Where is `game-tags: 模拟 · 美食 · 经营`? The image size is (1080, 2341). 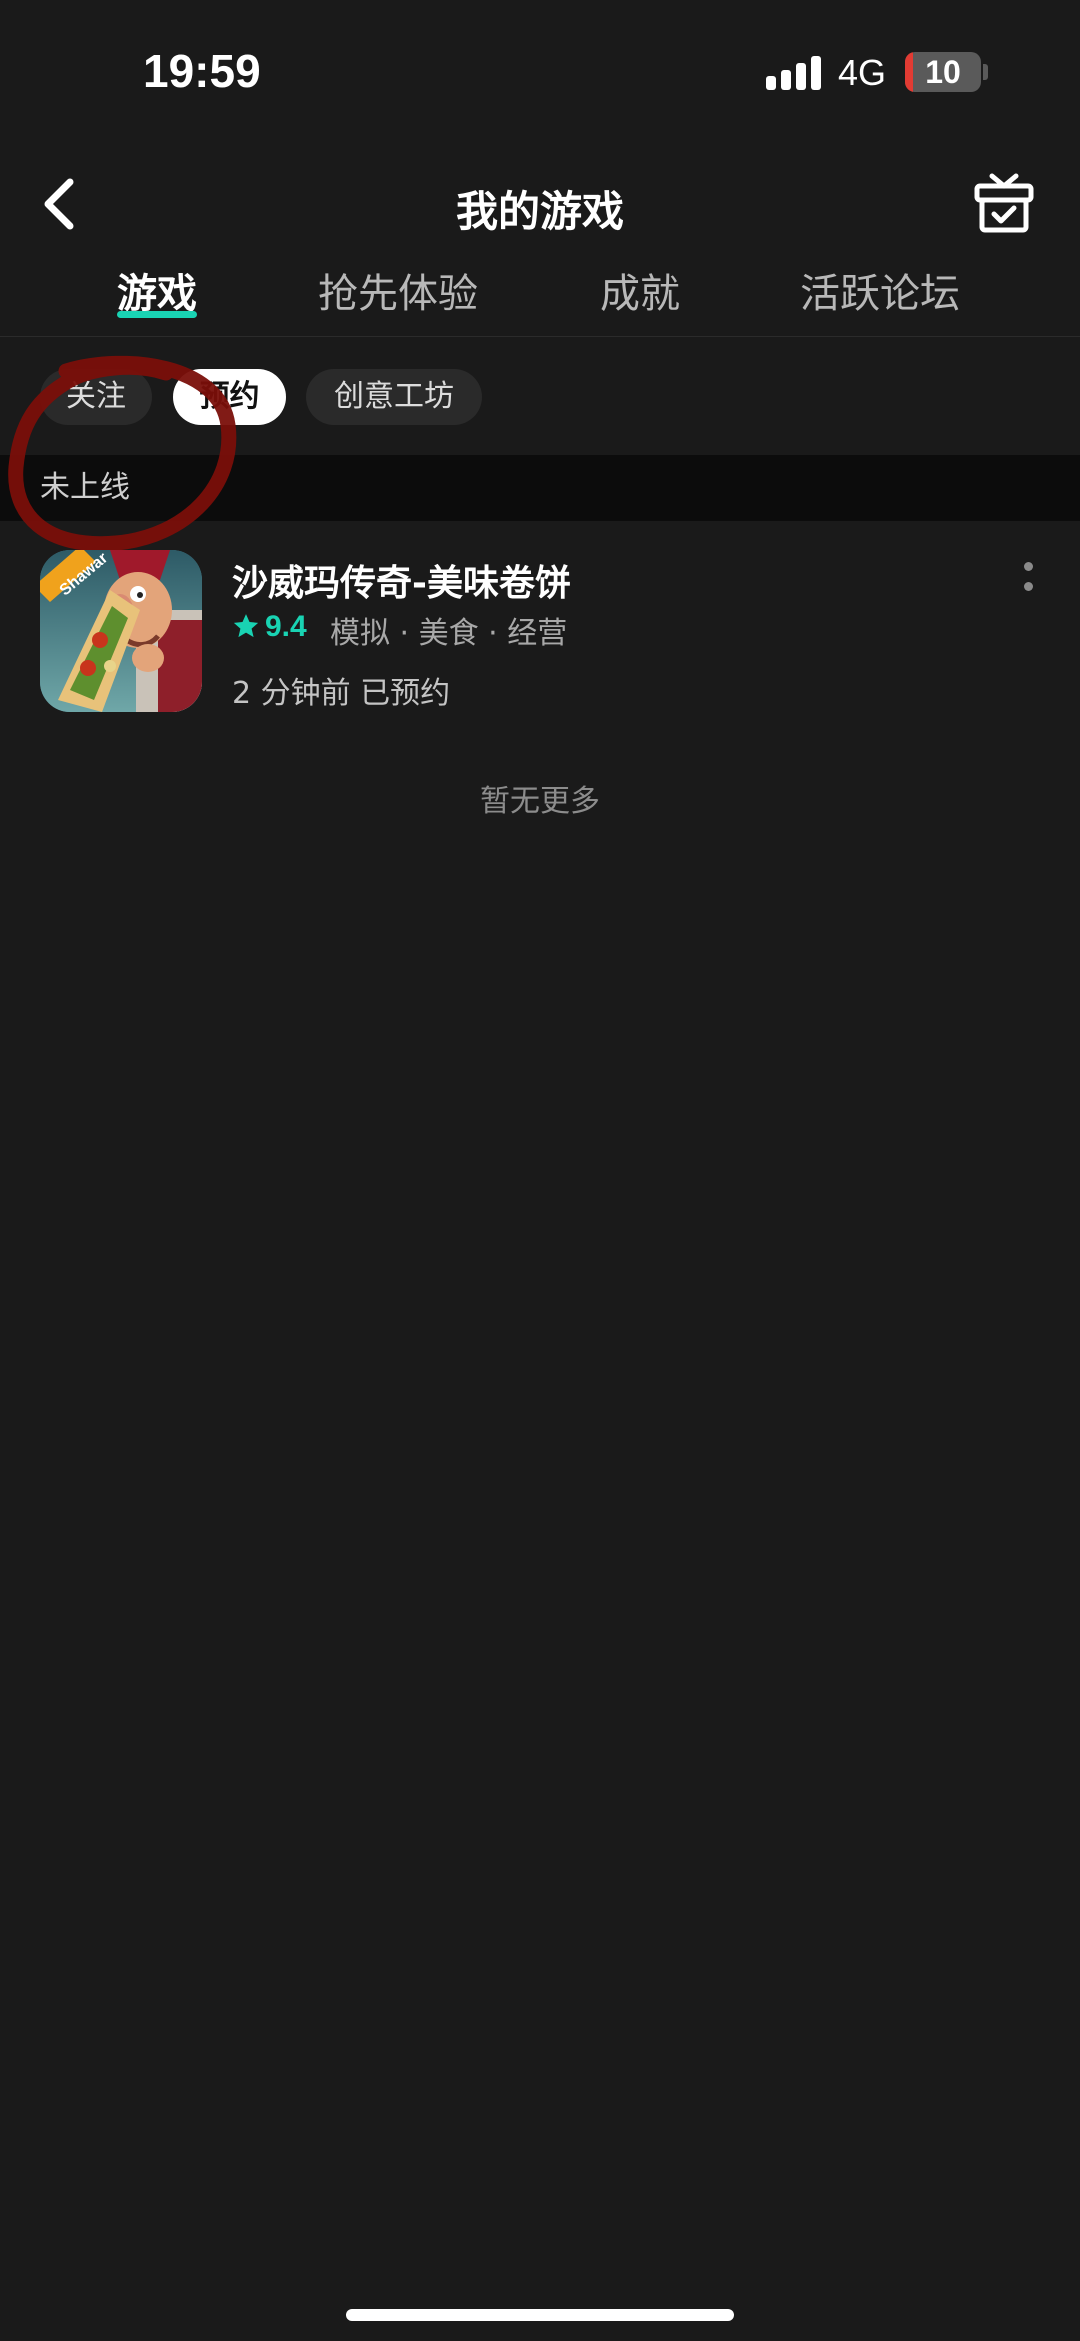 game-tags: 模拟 · 美食 · 经营 is located at coordinates (449, 633).